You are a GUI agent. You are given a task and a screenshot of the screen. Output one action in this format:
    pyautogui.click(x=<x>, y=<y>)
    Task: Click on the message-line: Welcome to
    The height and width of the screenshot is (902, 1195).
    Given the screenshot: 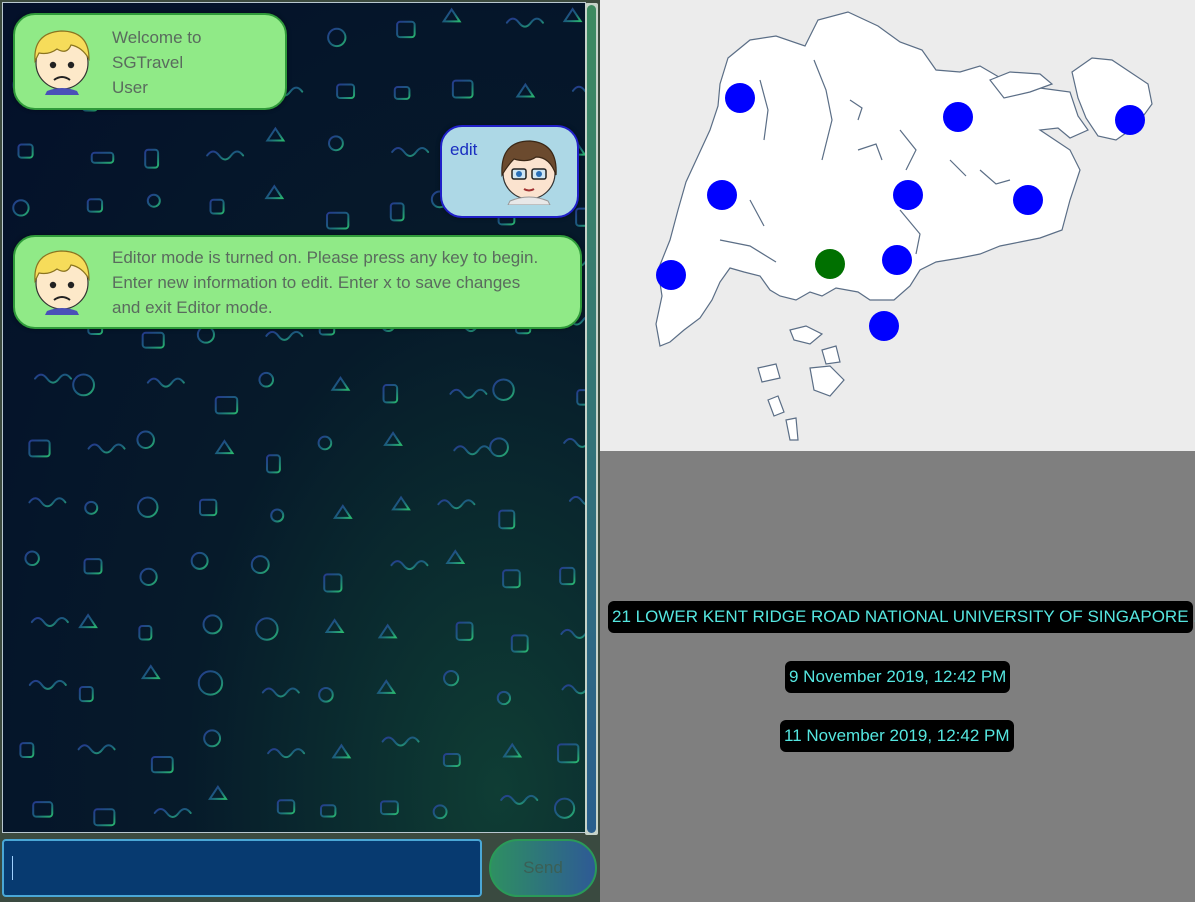 What is the action you would take?
    pyautogui.click(x=157, y=37)
    